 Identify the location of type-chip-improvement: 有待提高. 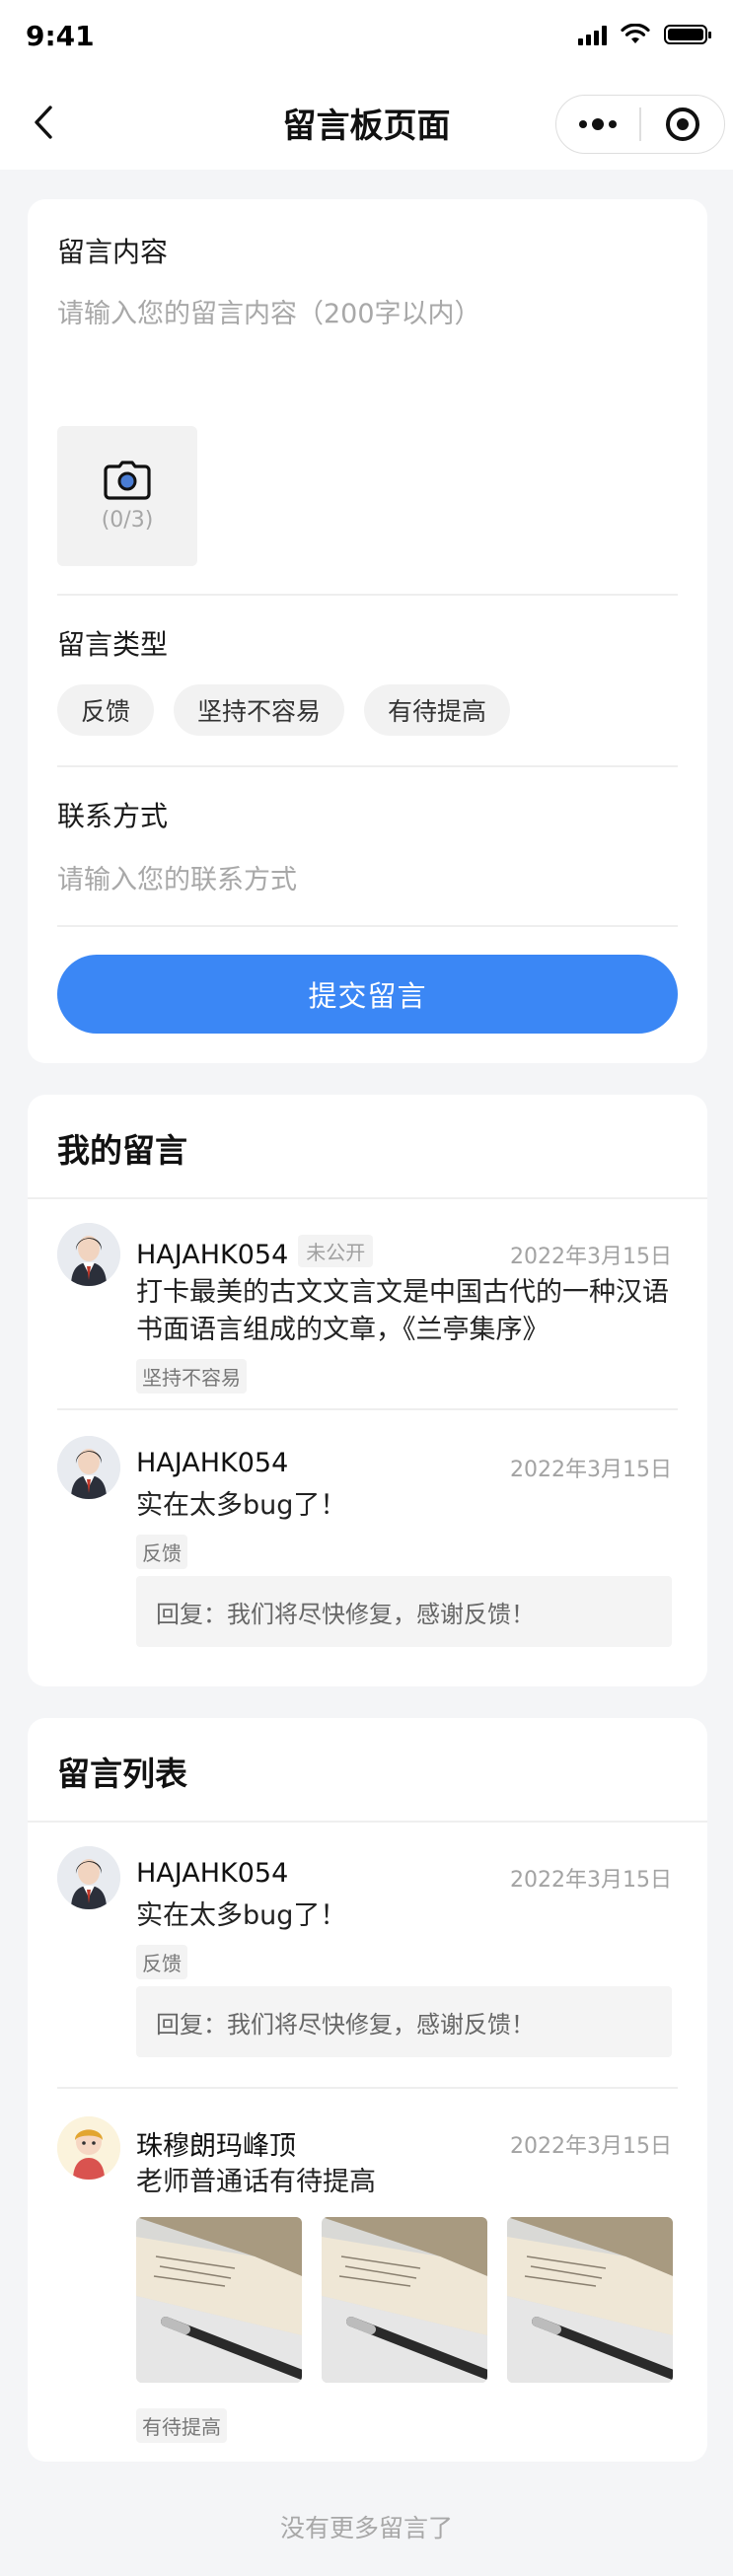
(437, 710).